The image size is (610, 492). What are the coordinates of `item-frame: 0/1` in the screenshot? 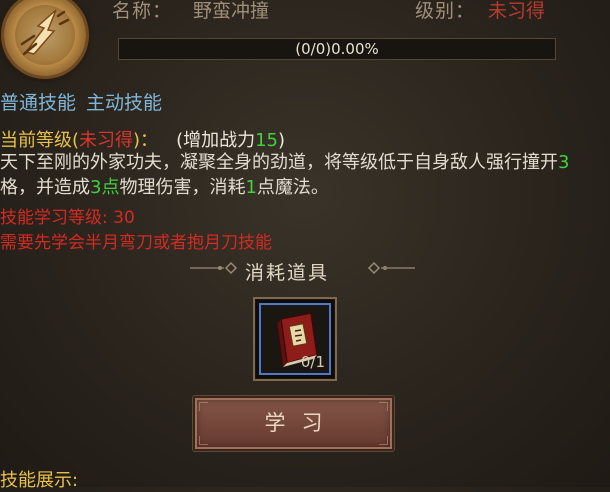 It's located at (295, 339).